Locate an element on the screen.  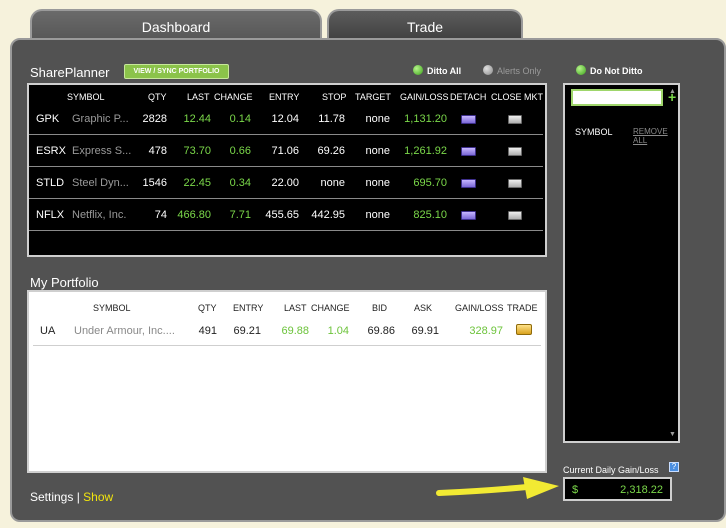
ditto-symbol-header: SYMBOL is located at coordinates (594, 132).